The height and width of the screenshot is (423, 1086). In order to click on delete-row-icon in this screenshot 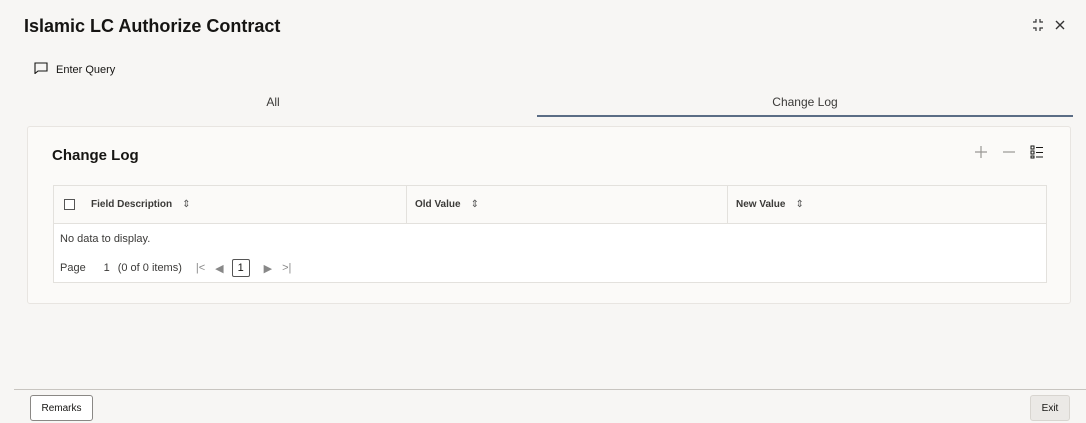, I will do `click(1009, 154)`.